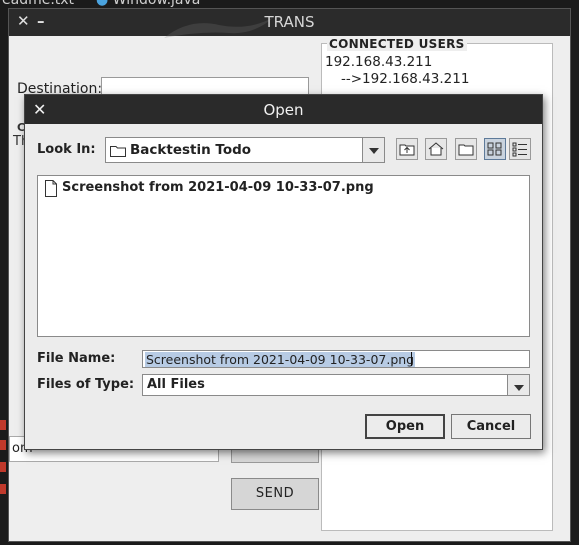  Describe the element at coordinates (411, 359) in the screenshot. I see `text-caret` at that location.